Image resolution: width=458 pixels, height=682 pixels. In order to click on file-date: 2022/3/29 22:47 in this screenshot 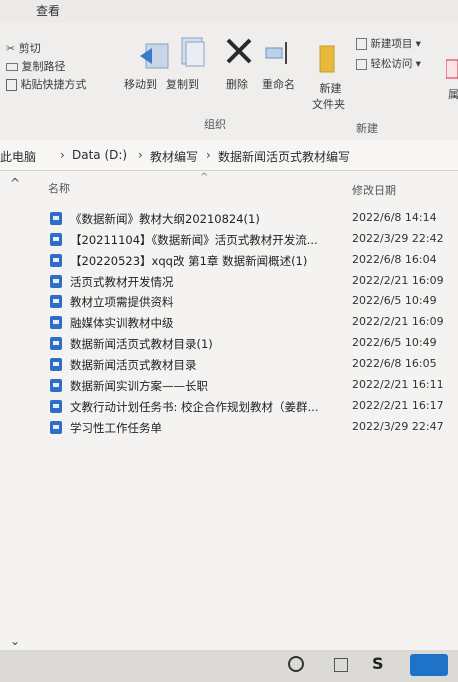, I will do `click(398, 426)`.